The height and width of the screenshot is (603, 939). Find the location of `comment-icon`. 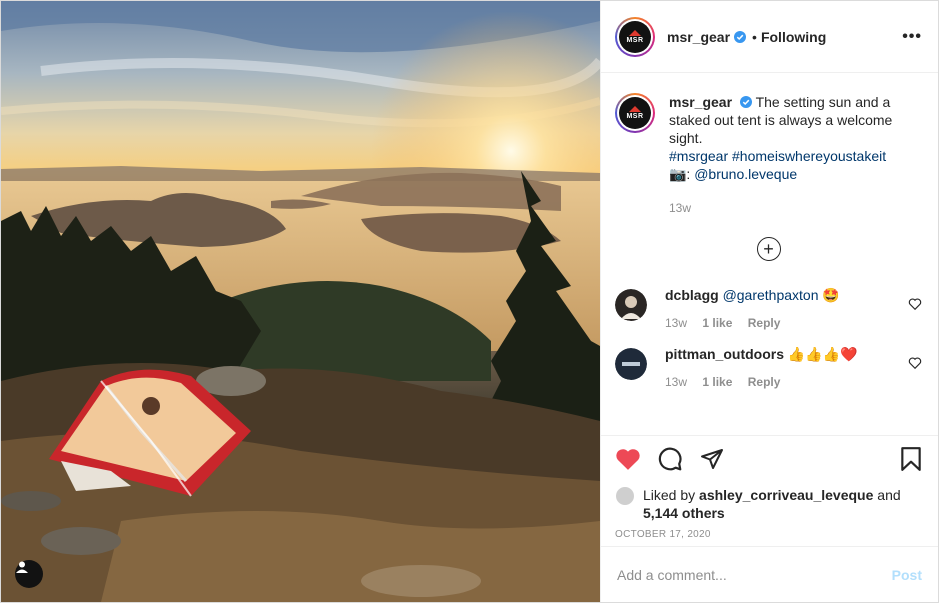

comment-icon is located at coordinates (670, 459).